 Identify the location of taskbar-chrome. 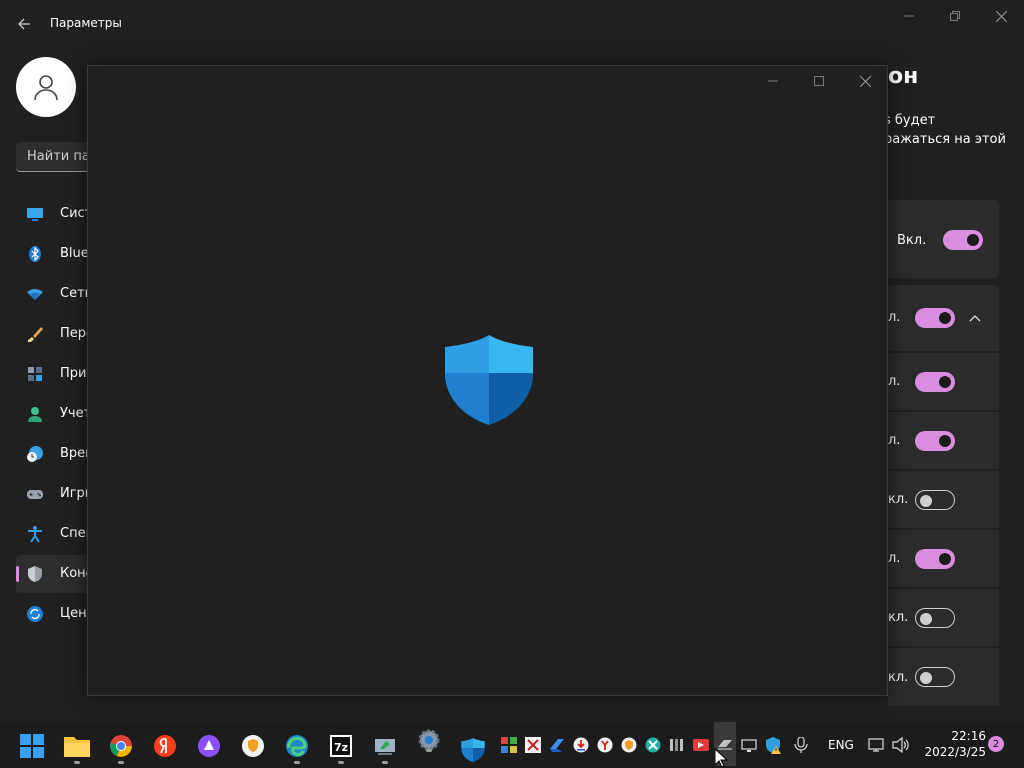
(121, 746).